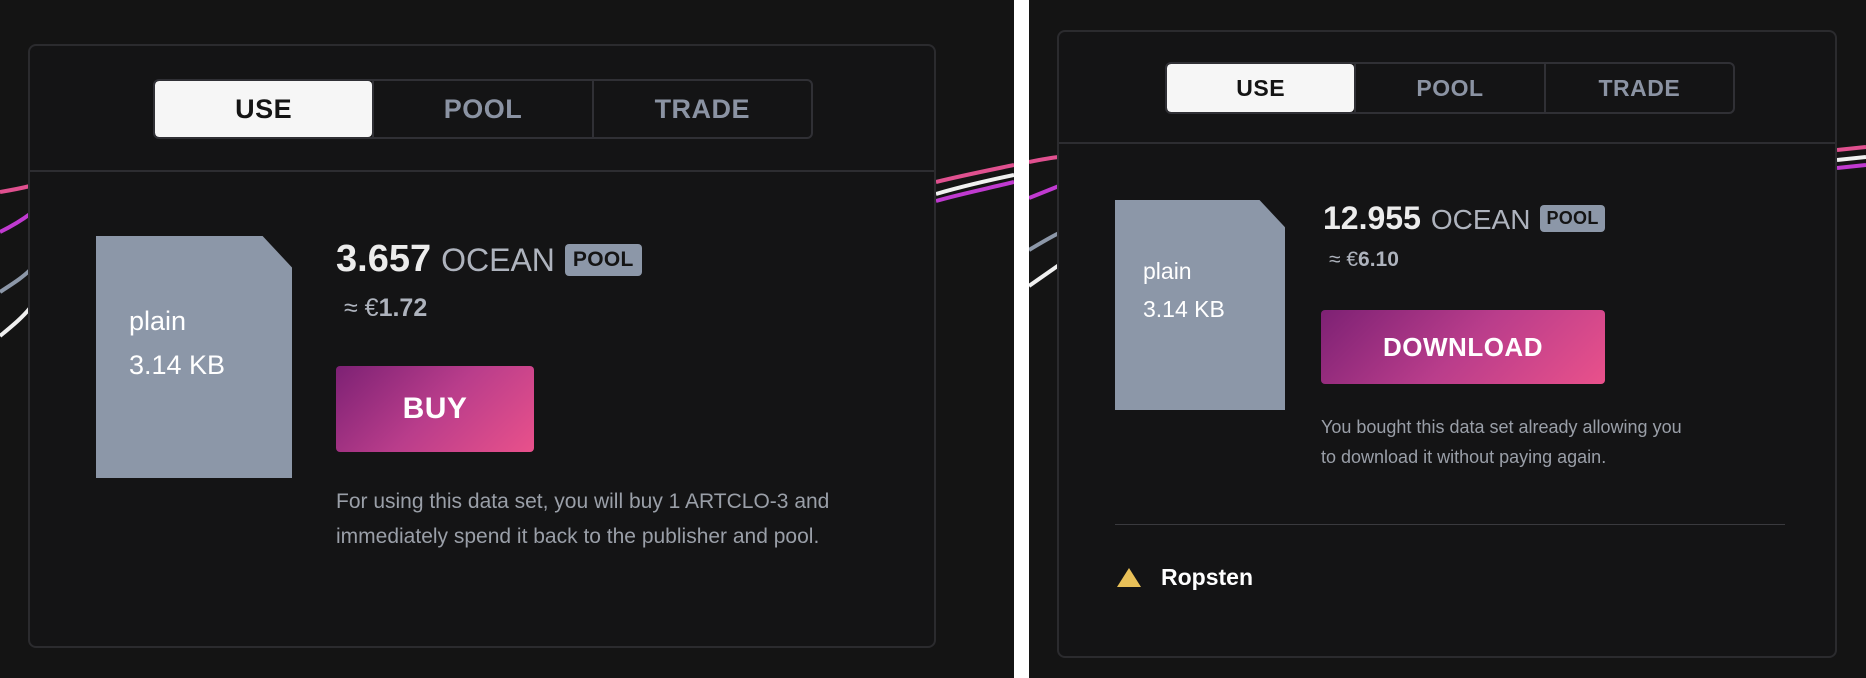  What do you see at coordinates (1129, 577) in the screenshot?
I see `warning-triangle-icon` at bounding box center [1129, 577].